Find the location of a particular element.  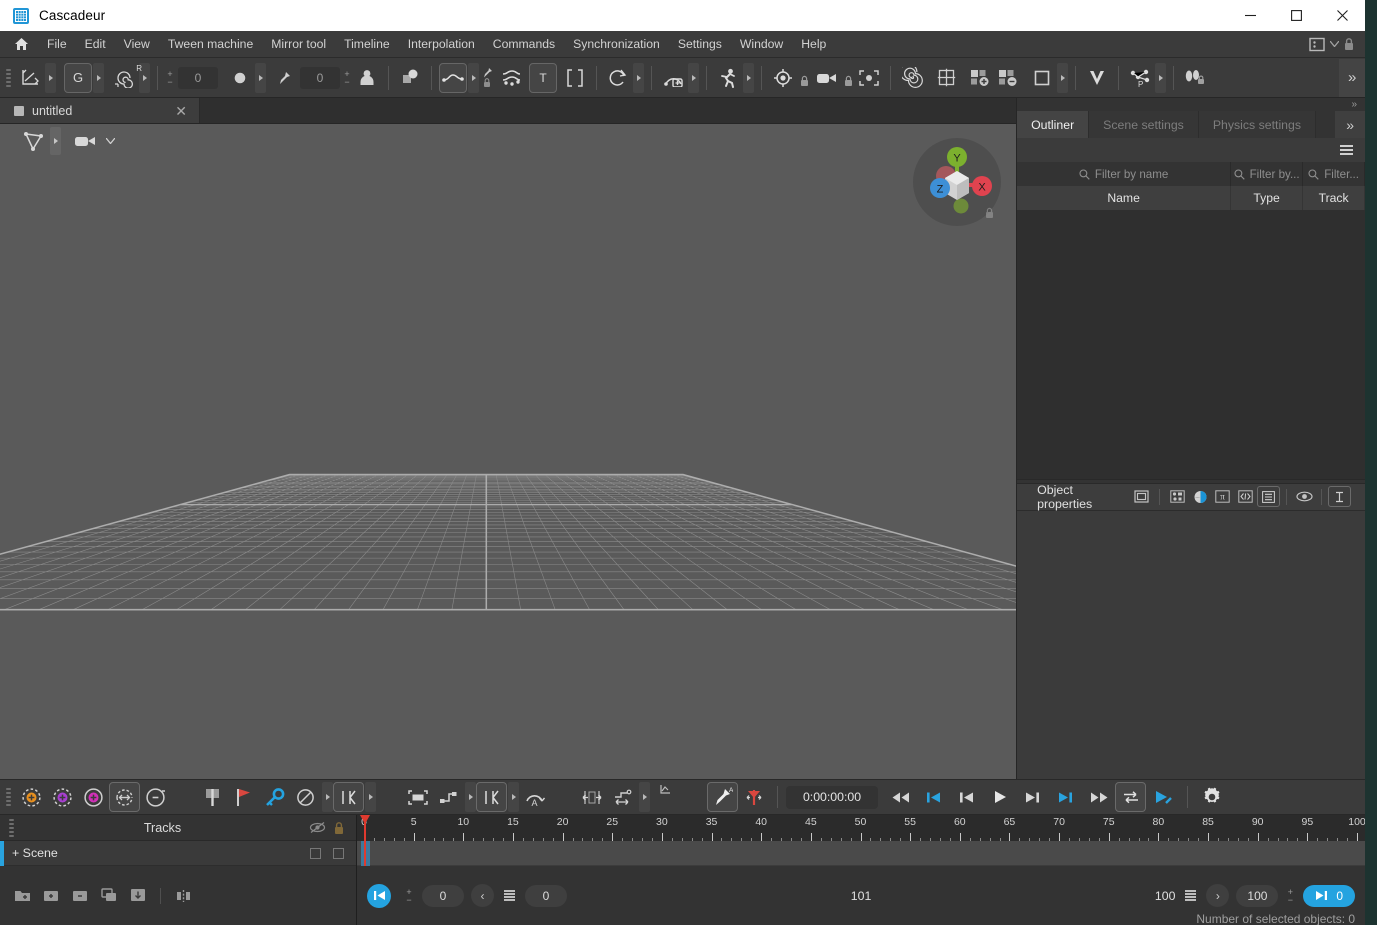

global-coords-dropdown is located at coordinates (98, 77).